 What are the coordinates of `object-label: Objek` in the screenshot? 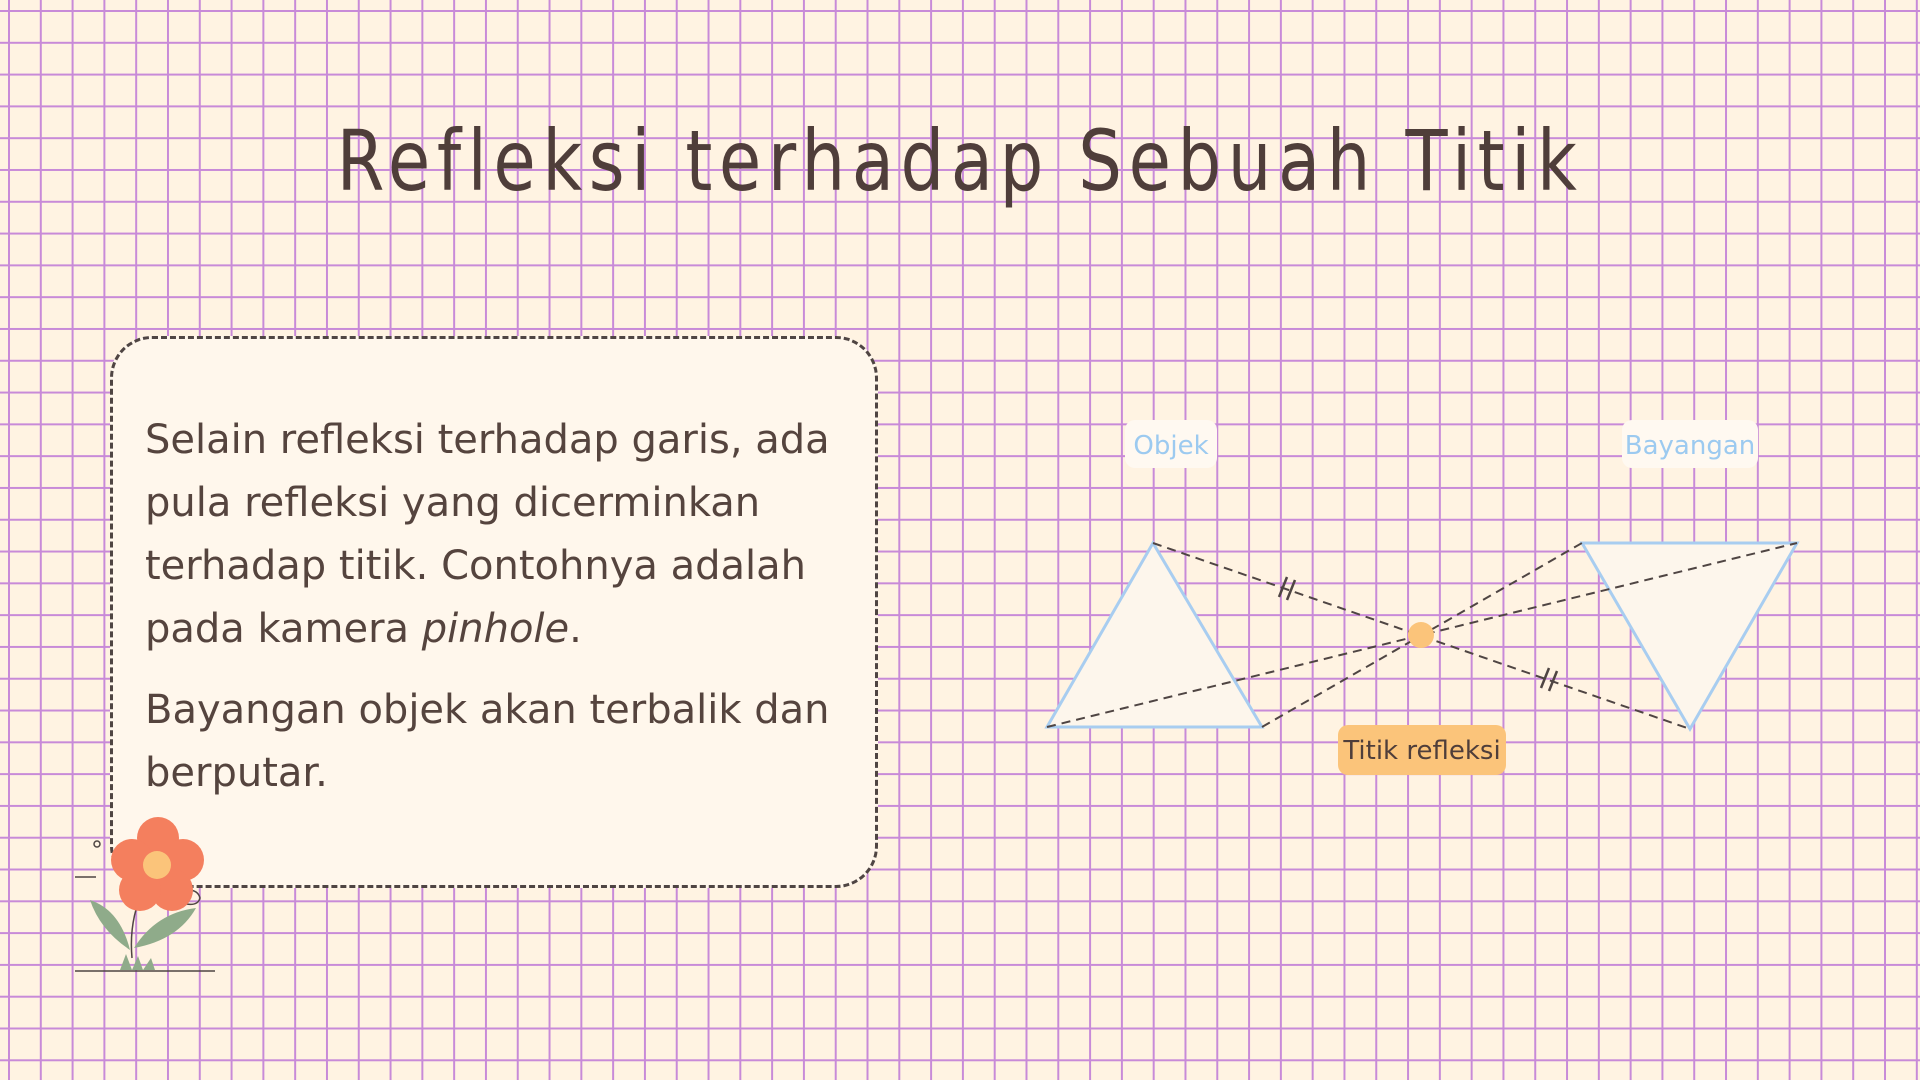 It's located at (1170, 446).